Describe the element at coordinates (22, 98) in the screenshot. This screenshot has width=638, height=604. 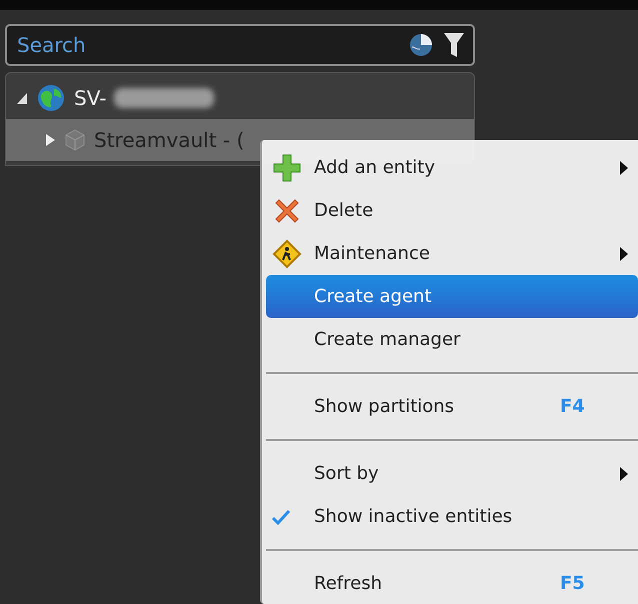
I see `collapse-arrow-icon` at that location.